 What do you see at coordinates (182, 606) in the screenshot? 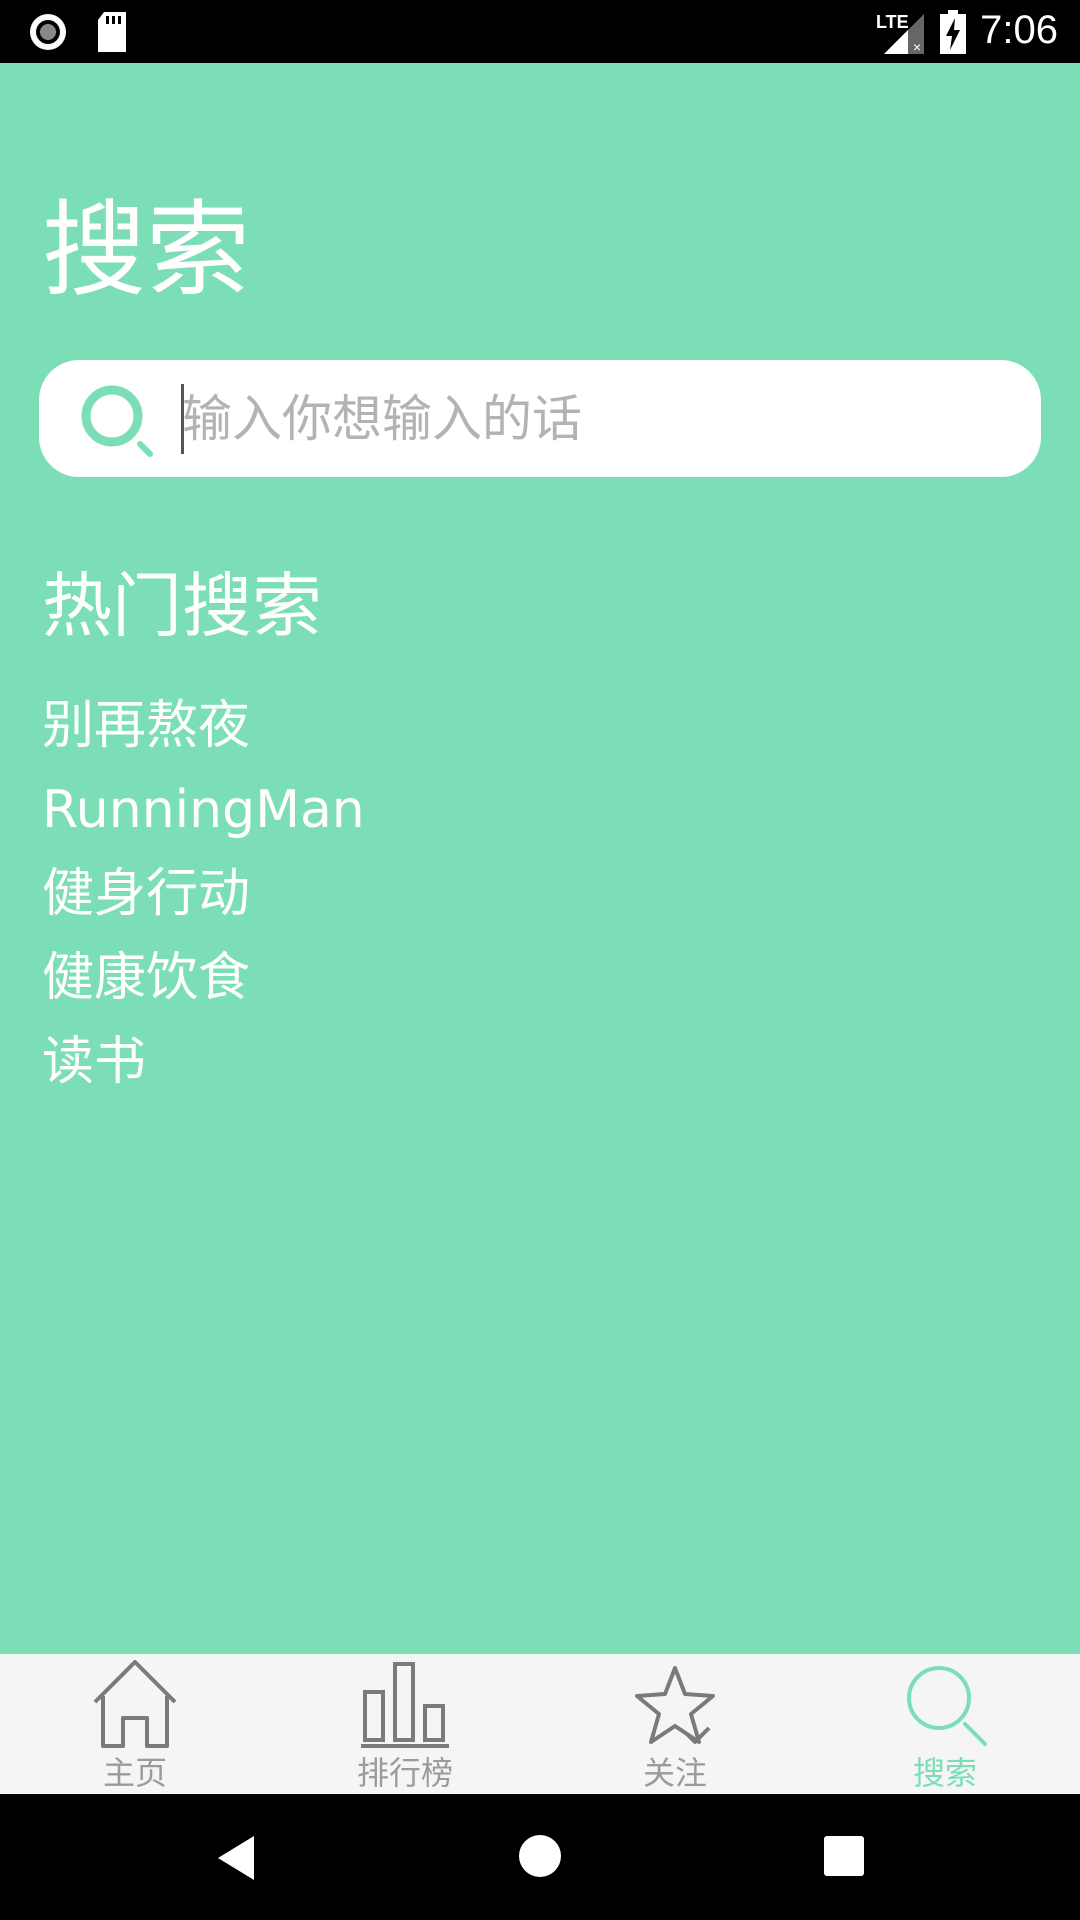
I see `hot-search-title: 热门搜索` at bounding box center [182, 606].